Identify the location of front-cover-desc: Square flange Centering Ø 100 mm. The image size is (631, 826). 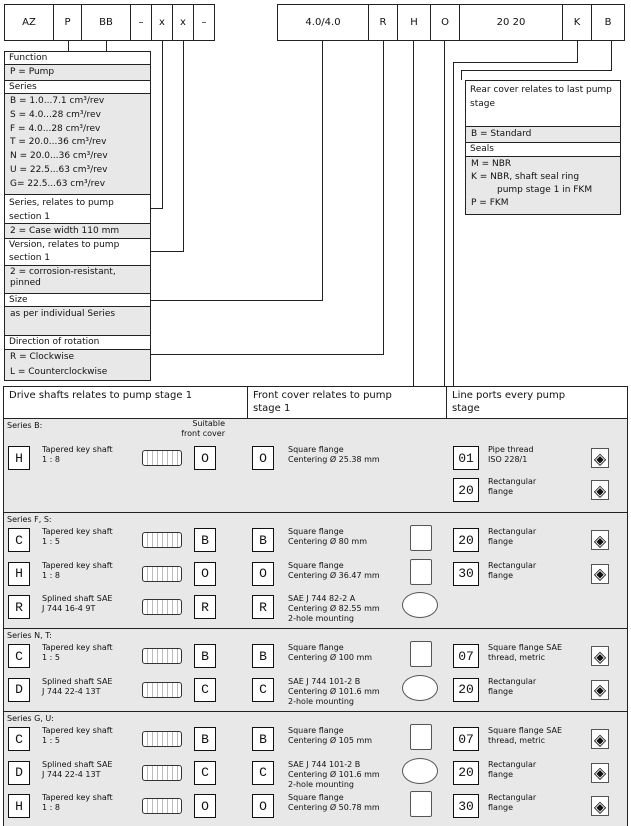
(330, 652).